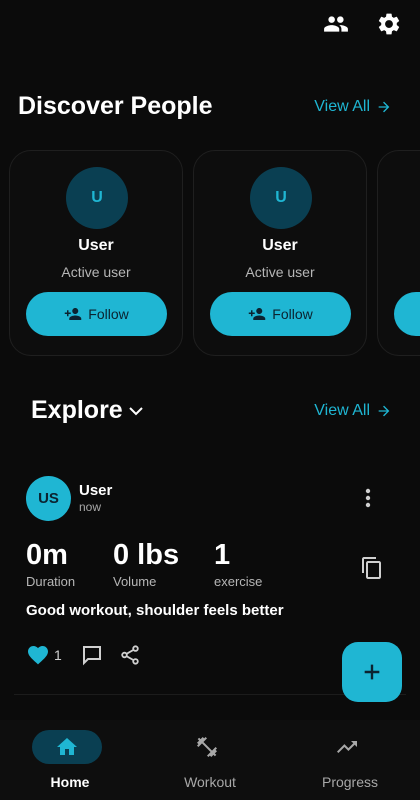 Image resolution: width=420 pixels, height=800 pixels. I want to click on bottom-navigation: Home Workout Progress, so click(210, 760).